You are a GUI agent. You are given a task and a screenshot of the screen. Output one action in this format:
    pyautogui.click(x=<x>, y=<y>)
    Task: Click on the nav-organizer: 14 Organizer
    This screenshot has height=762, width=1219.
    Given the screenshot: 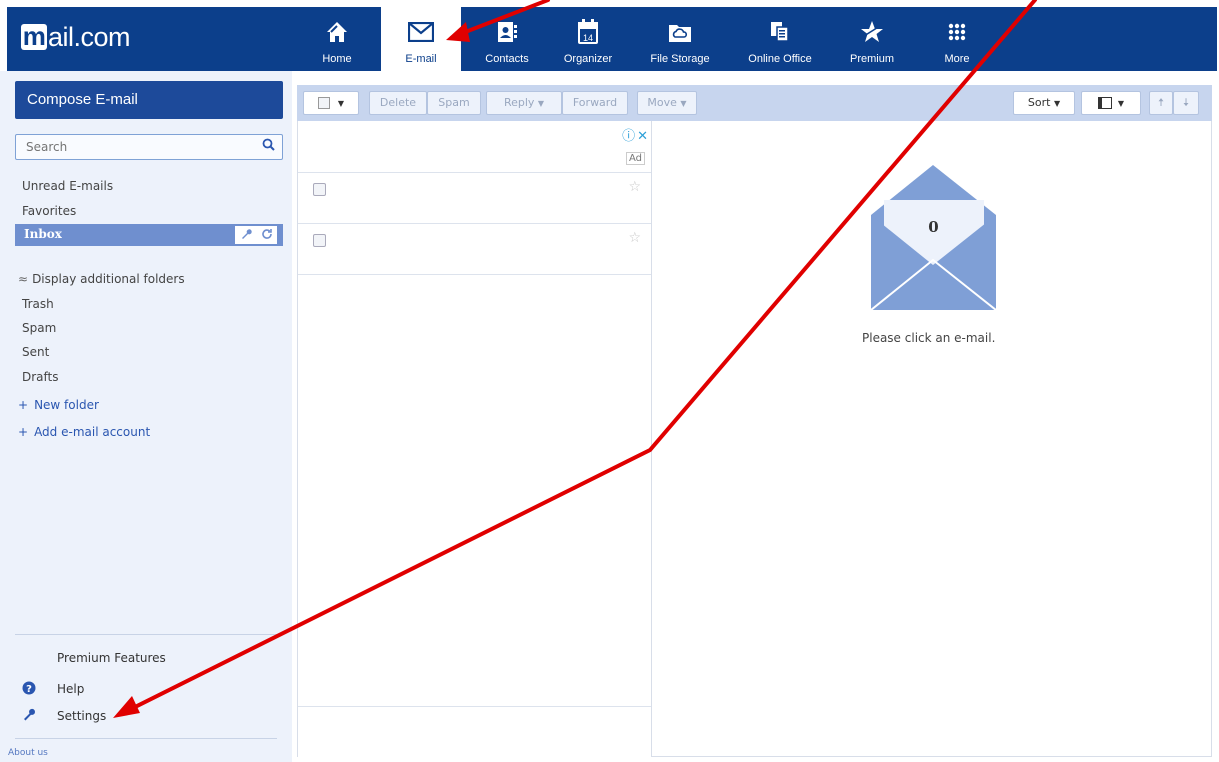 What is the action you would take?
    pyautogui.click(x=588, y=39)
    